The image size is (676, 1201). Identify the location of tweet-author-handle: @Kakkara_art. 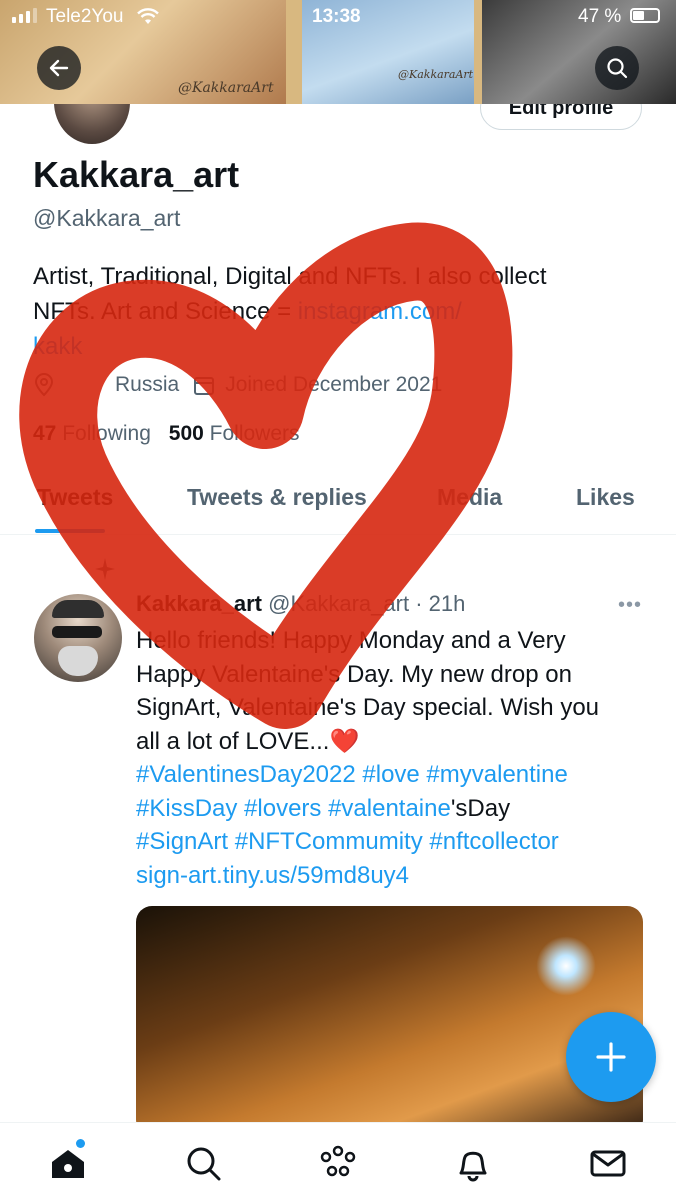
(339, 603).